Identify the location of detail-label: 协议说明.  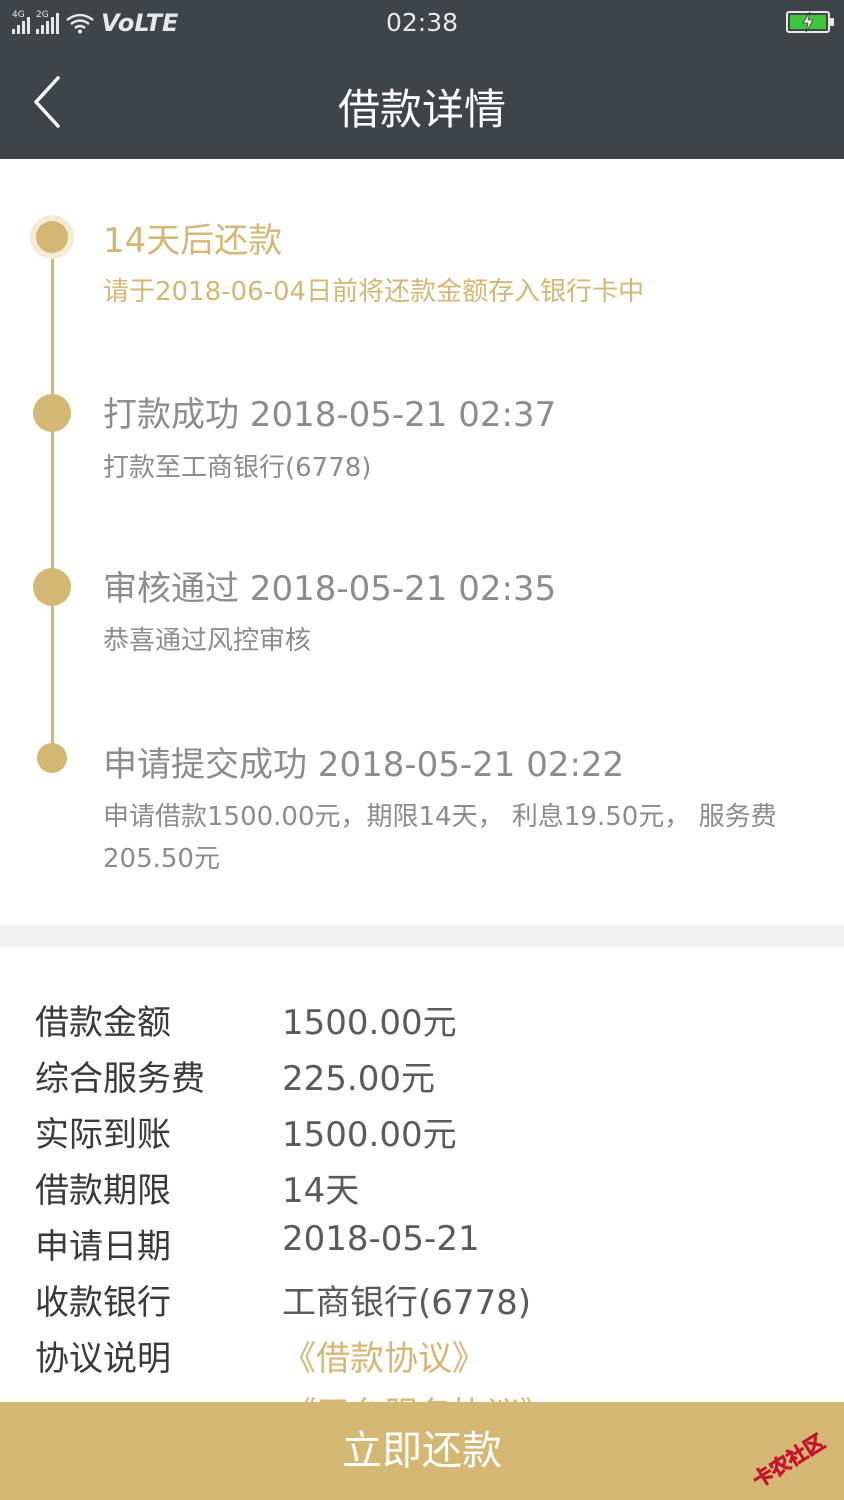
(103, 1359).